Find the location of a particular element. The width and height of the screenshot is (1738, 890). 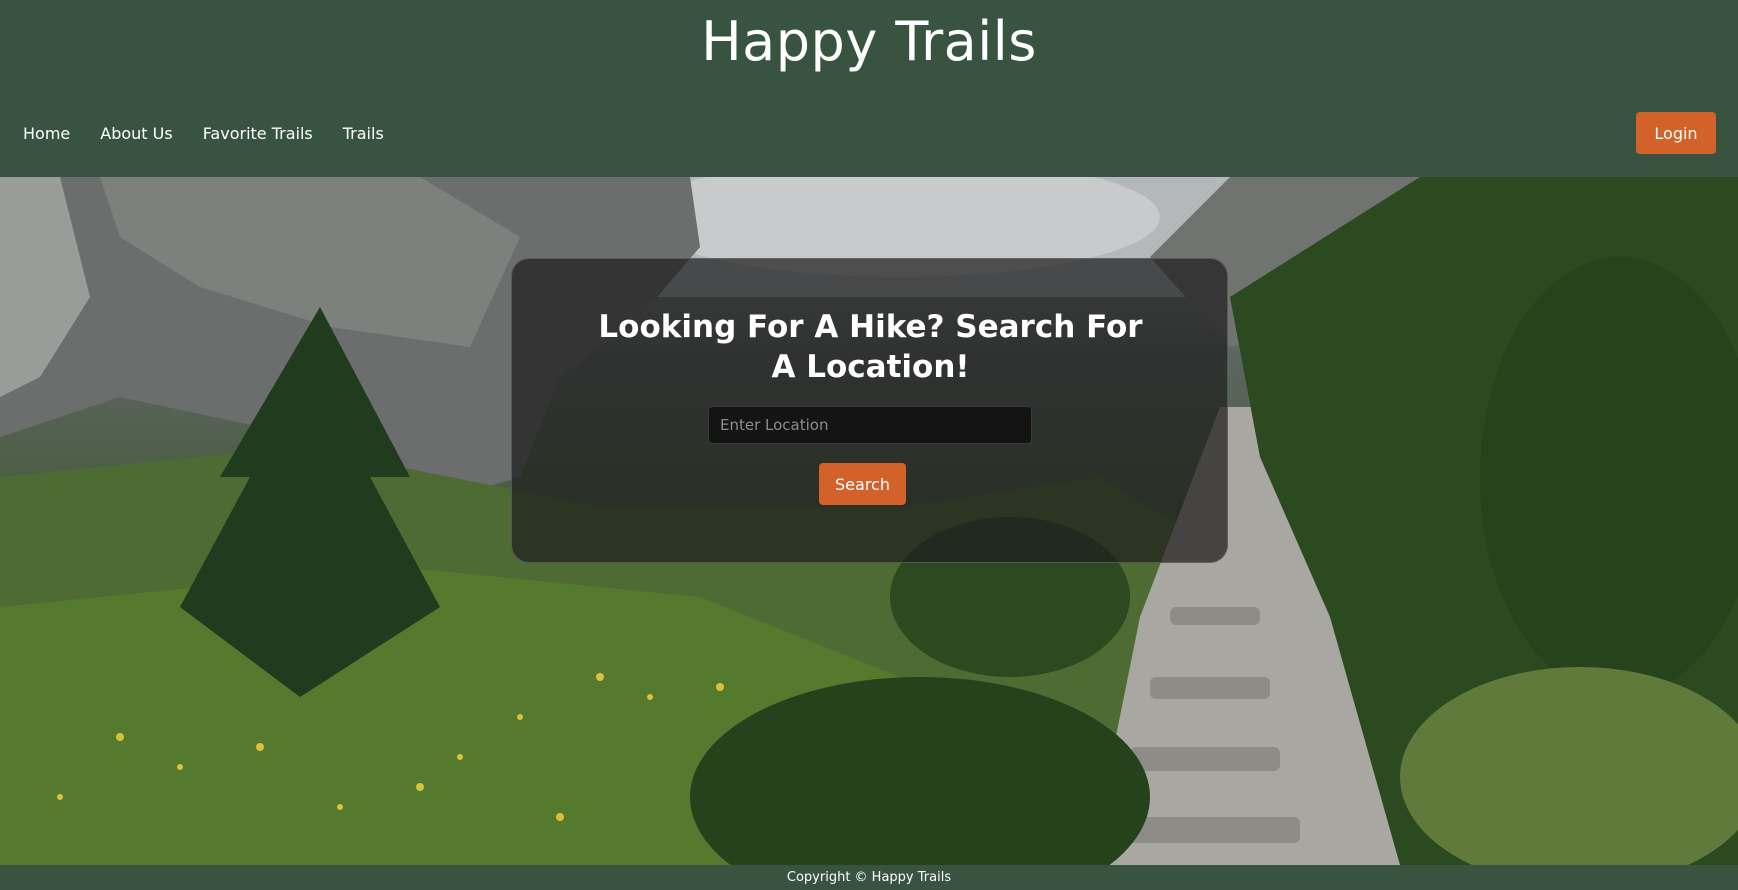

site-footer: Copyright © Happy Trails is located at coordinates (869, 877).